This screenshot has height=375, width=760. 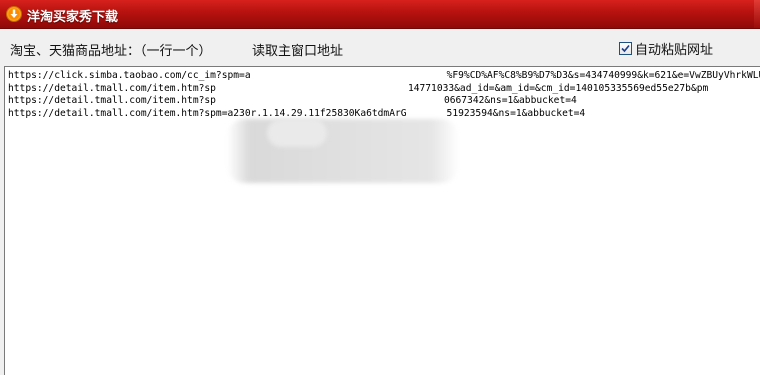 What do you see at coordinates (625, 48) in the screenshot?
I see `checkbox-check-icon` at bounding box center [625, 48].